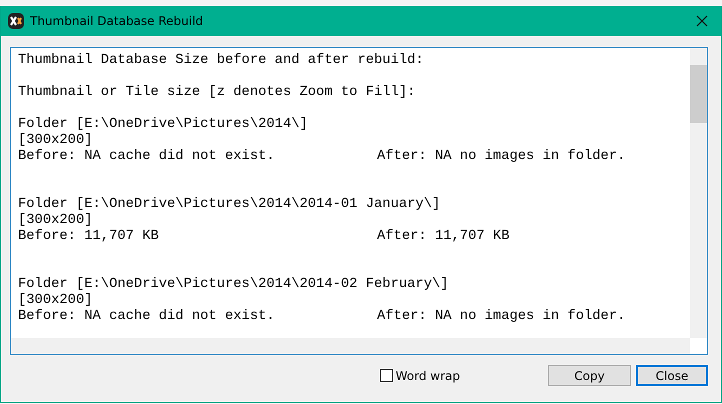 The width and height of the screenshot is (722, 404). Describe the element at coordinates (428, 375) in the screenshot. I see `word-wrap-label: Word wrap` at that location.